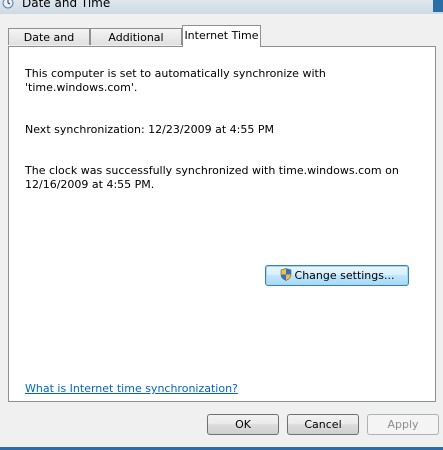 The image size is (443, 450). What do you see at coordinates (136, 44) in the screenshot?
I see `tab-additional-clocks: Additional Clocks` at bounding box center [136, 44].